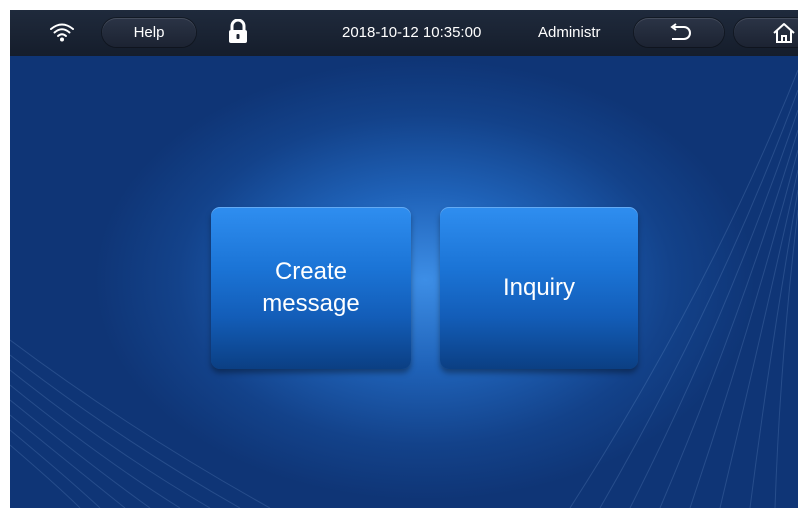  I want to click on help-button: Help, so click(149, 32).